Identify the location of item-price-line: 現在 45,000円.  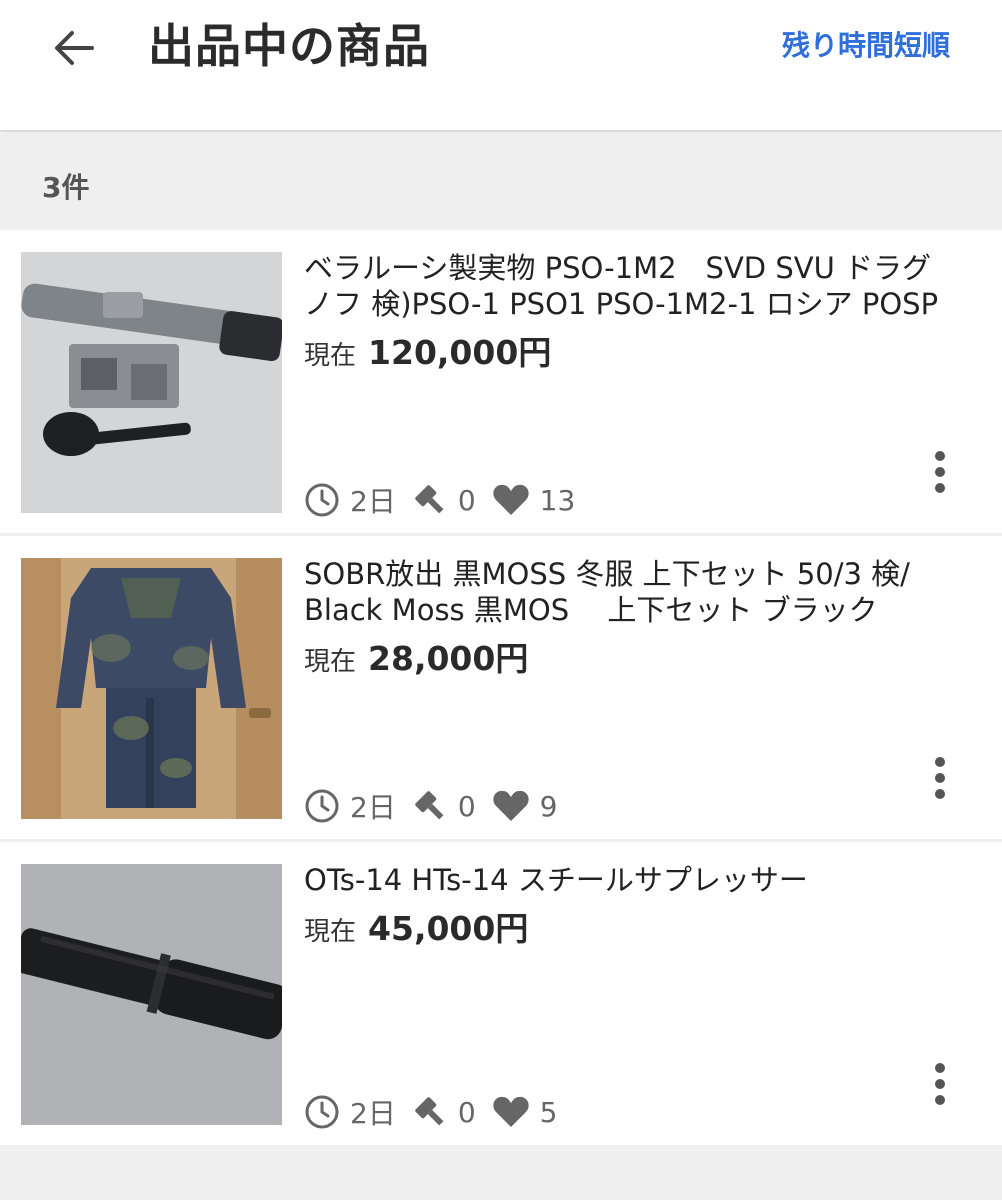
(416, 926).